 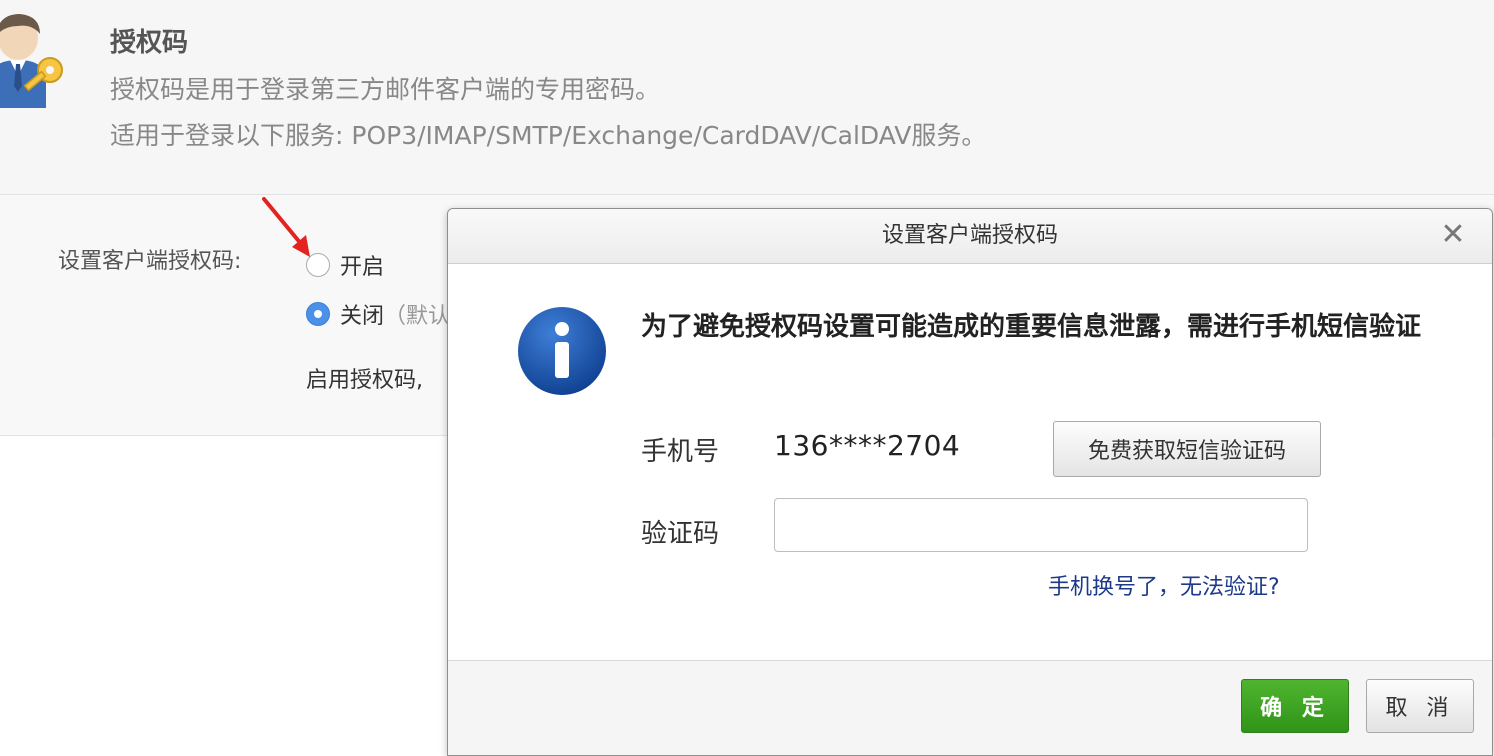 What do you see at coordinates (1187, 449) in the screenshot?
I see `get-sms-code-button: 免费获取短信验证码` at bounding box center [1187, 449].